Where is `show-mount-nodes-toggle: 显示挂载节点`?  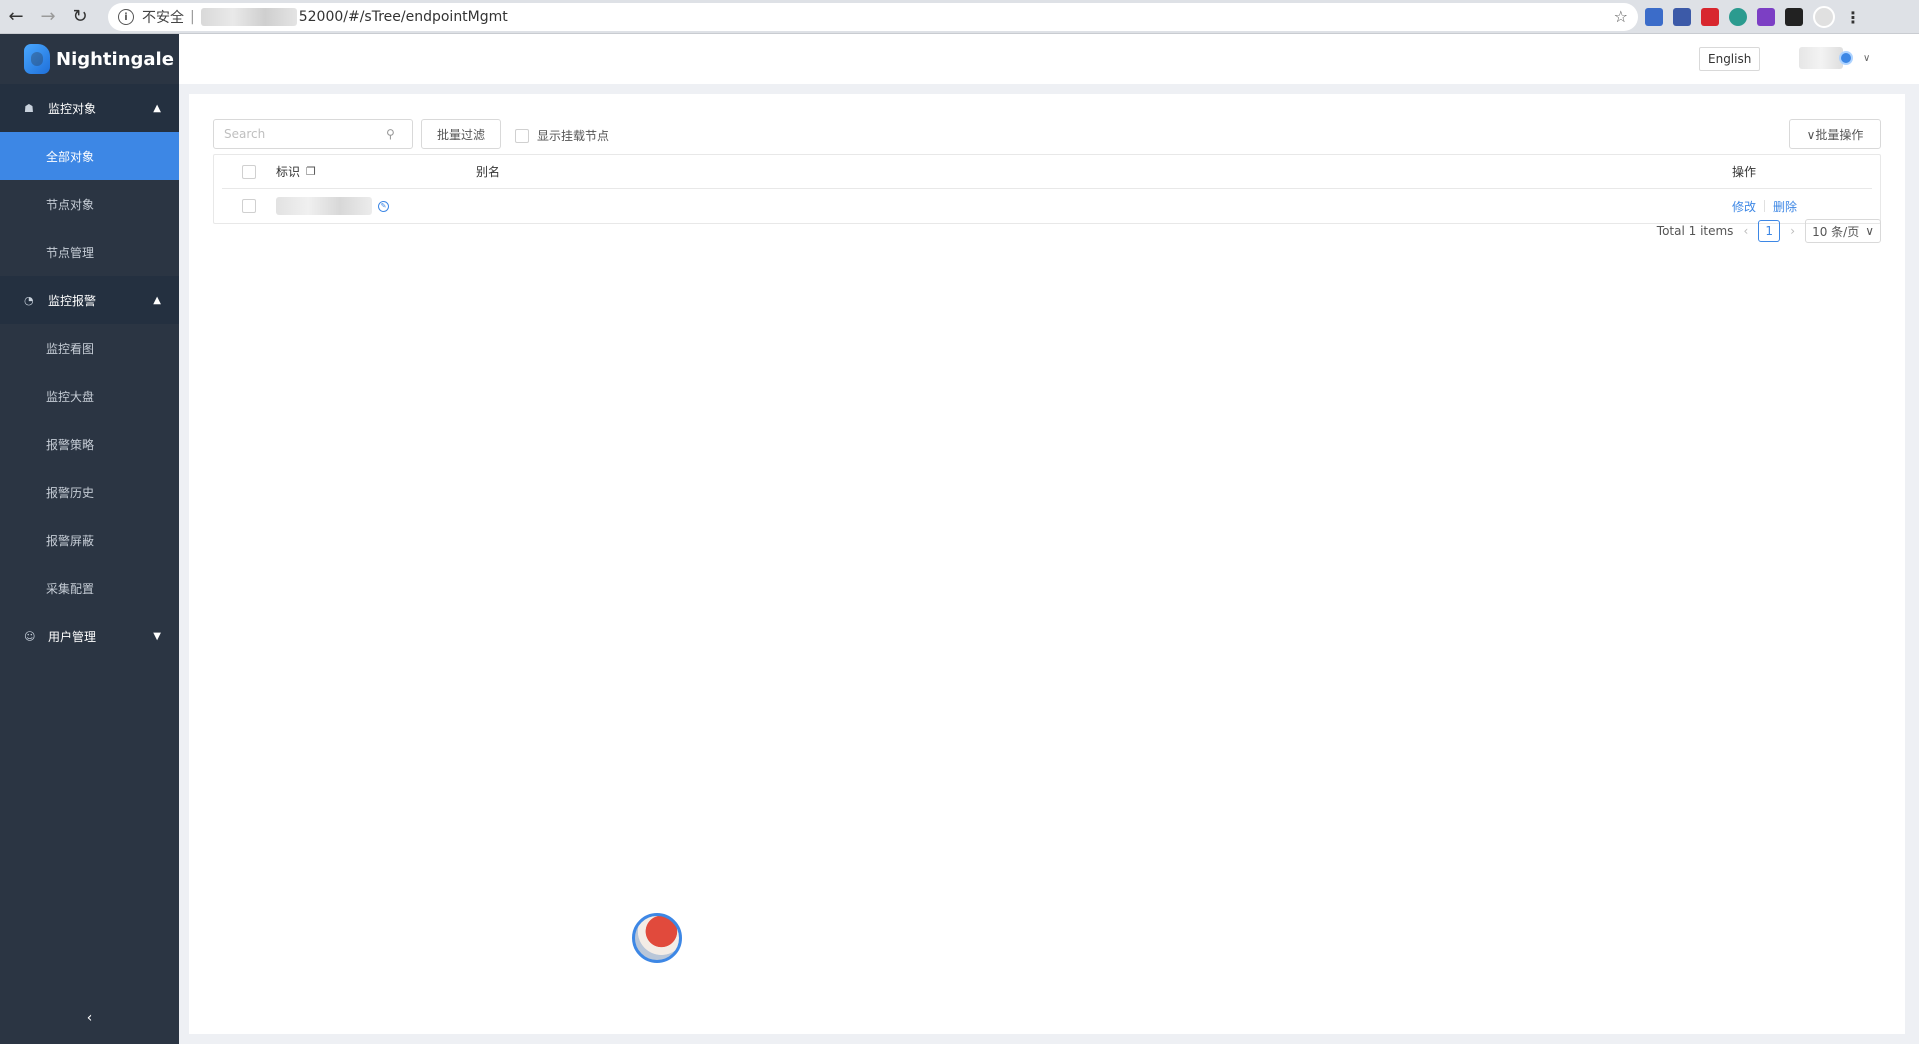 show-mount-nodes-toggle: 显示挂载节点 is located at coordinates (562, 135).